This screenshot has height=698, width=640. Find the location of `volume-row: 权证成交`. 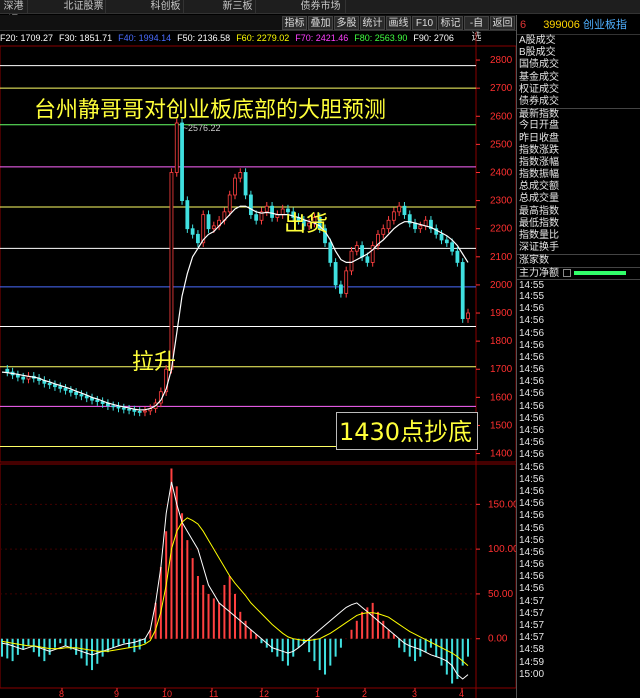

volume-row: 权证成交 is located at coordinates (578, 90).